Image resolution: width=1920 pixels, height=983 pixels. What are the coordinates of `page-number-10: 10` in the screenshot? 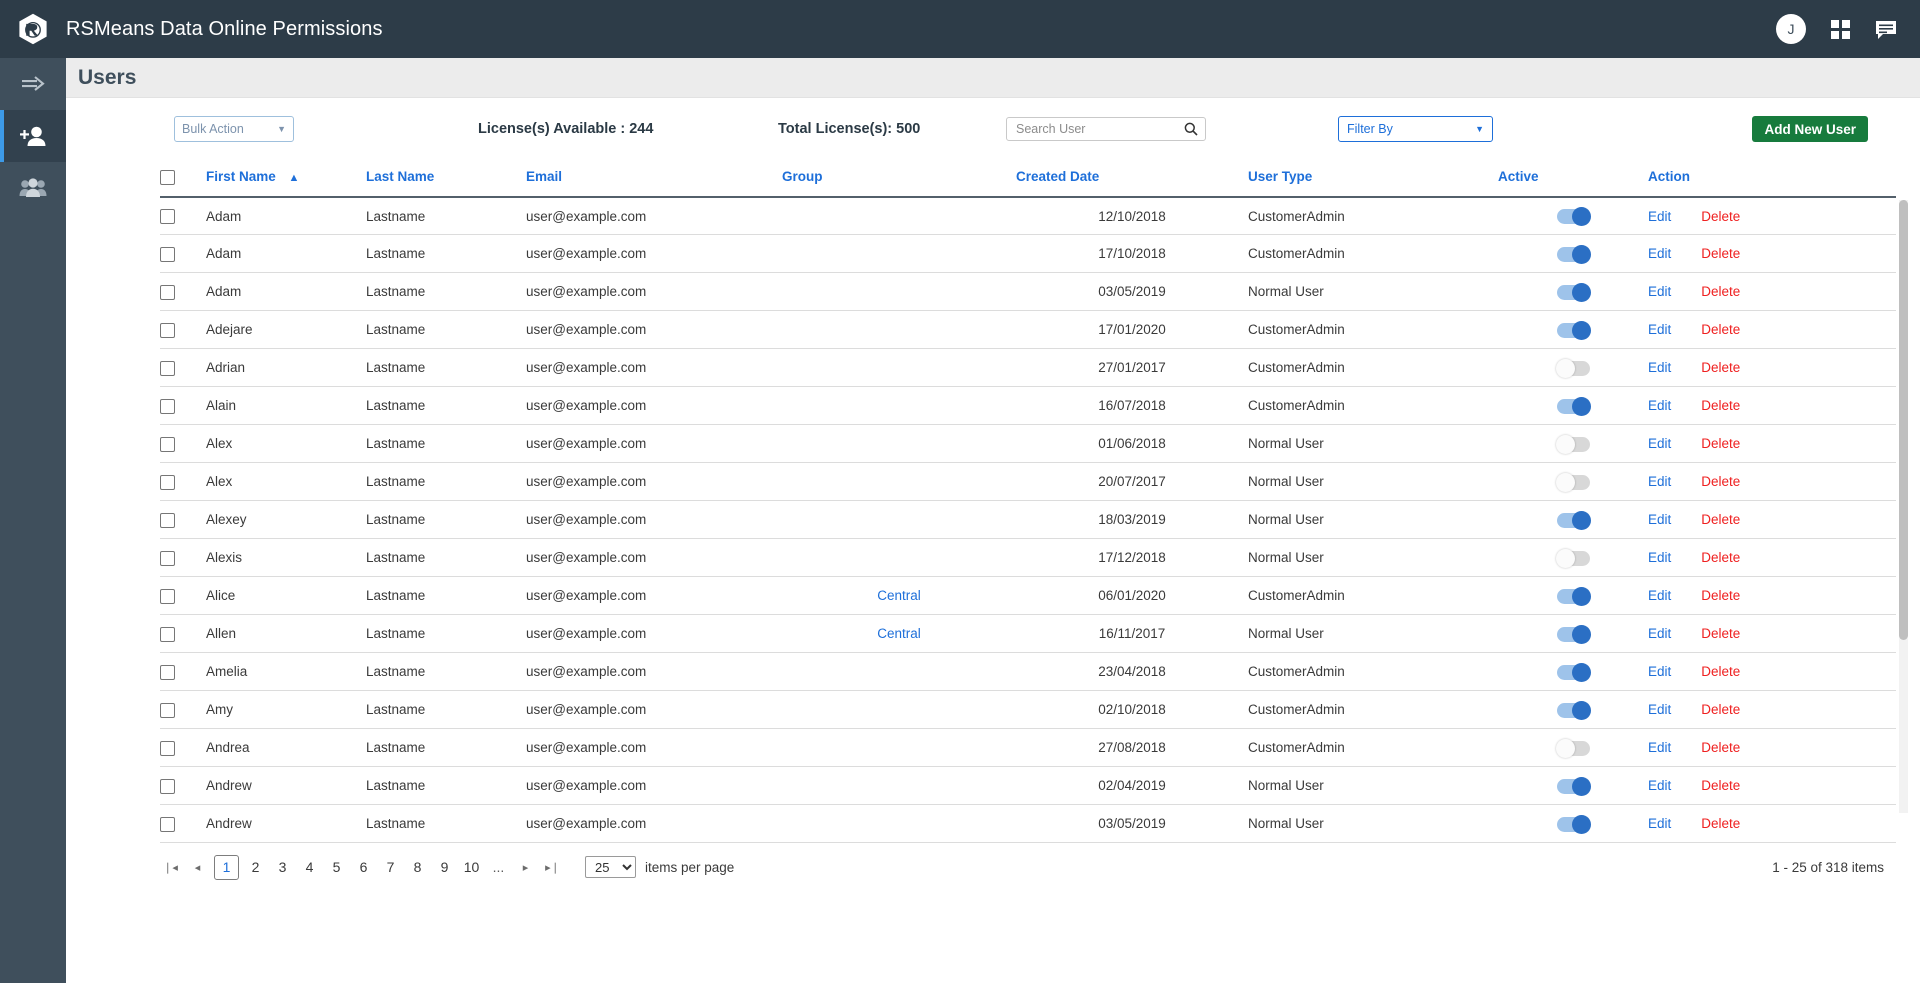 It's located at (471, 867).